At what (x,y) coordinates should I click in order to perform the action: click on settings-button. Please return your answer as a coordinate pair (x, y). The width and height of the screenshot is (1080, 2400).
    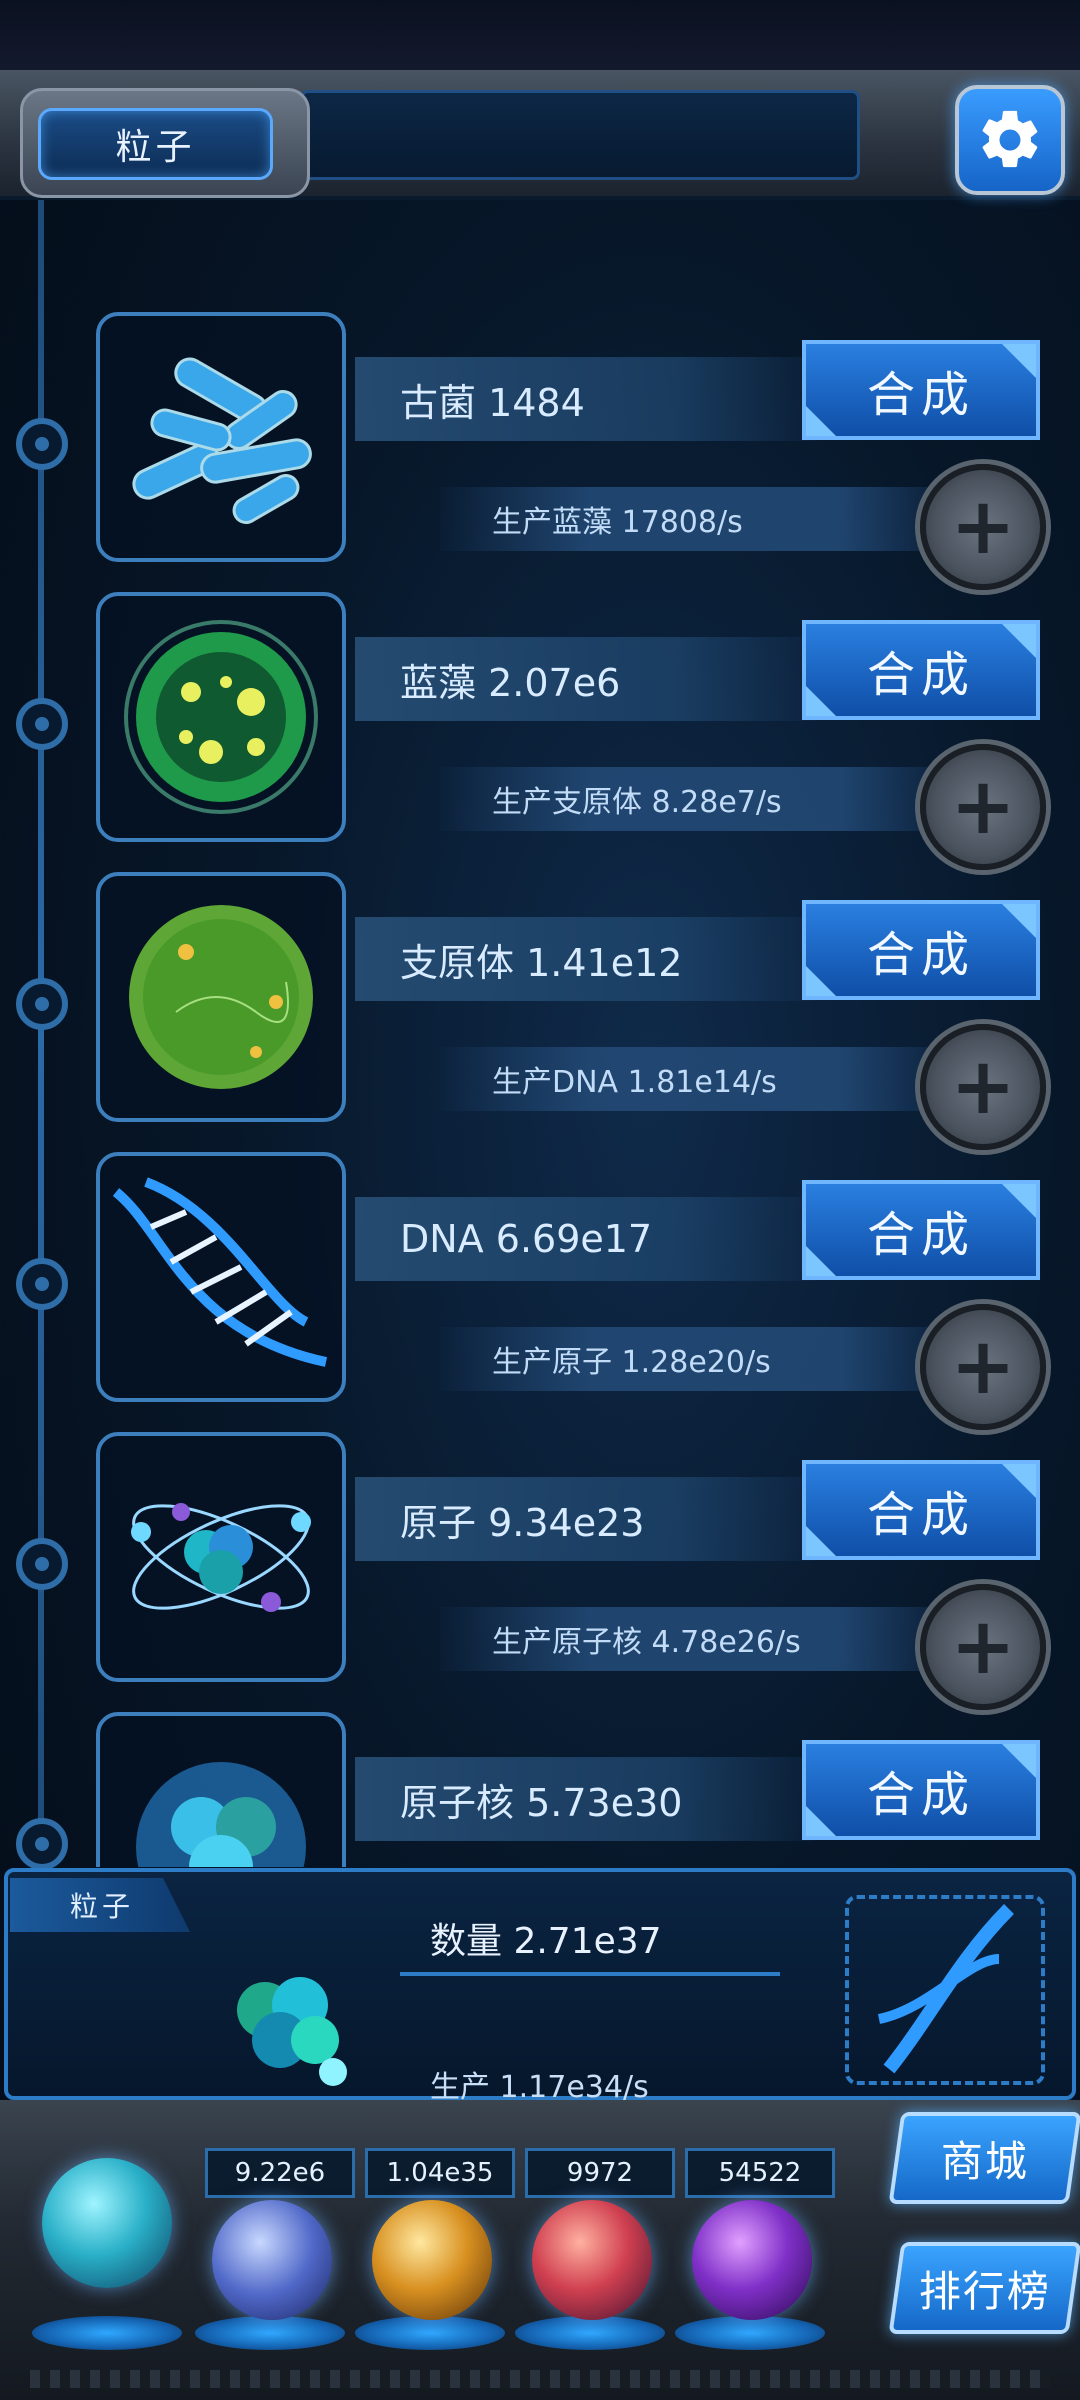
    Looking at the image, I should click on (1010, 140).